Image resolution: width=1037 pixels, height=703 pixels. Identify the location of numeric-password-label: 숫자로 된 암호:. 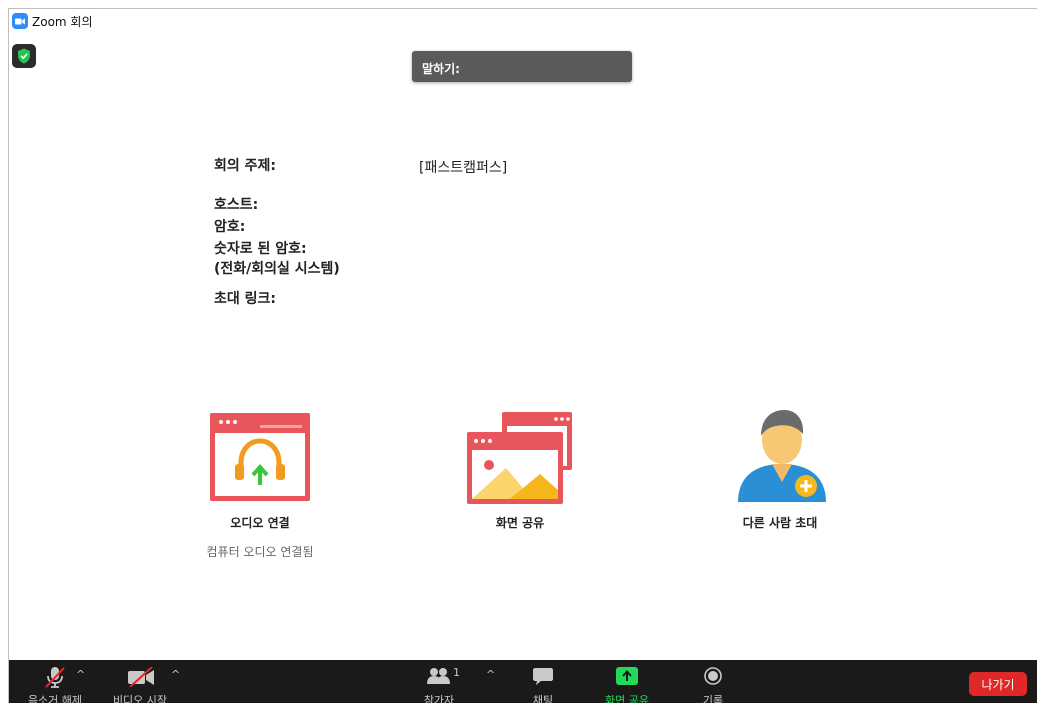
(260, 249).